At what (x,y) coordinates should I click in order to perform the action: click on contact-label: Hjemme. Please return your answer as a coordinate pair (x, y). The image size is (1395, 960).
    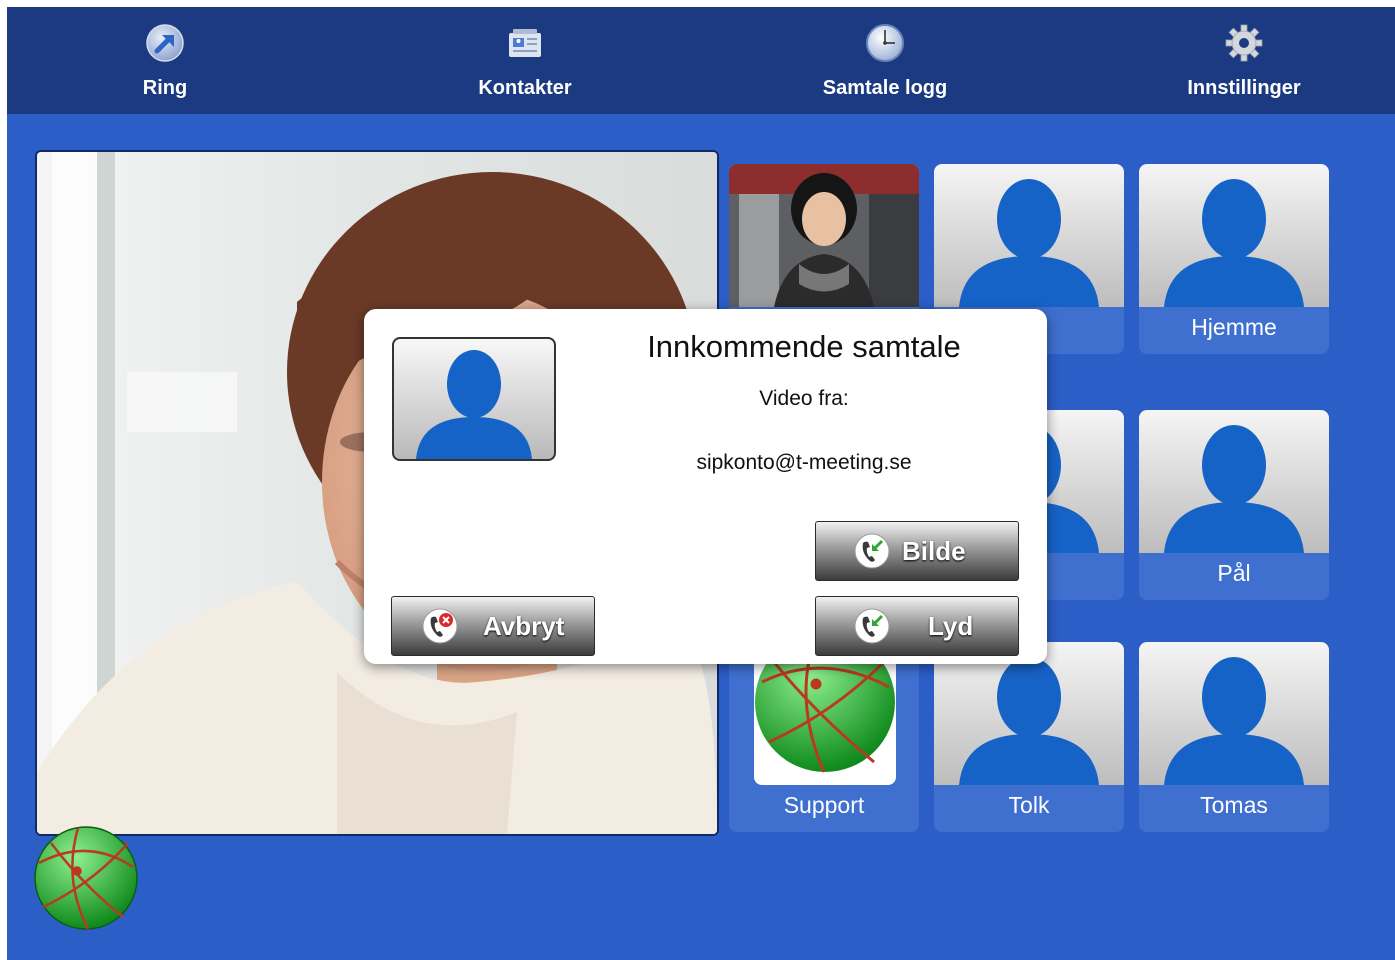
    Looking at the image, I should click on (1234, 327).